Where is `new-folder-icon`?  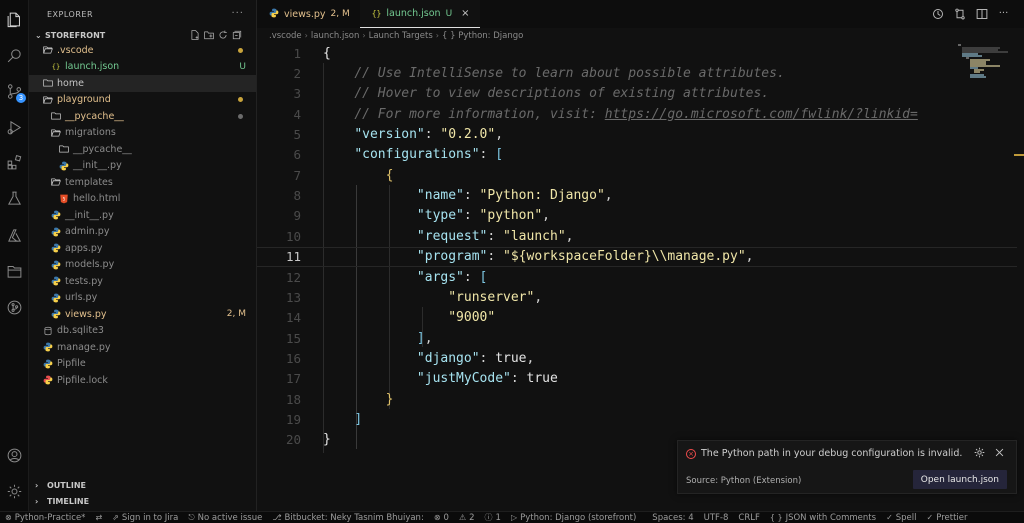
new-folder-icon is located at coordinates (209, 34).